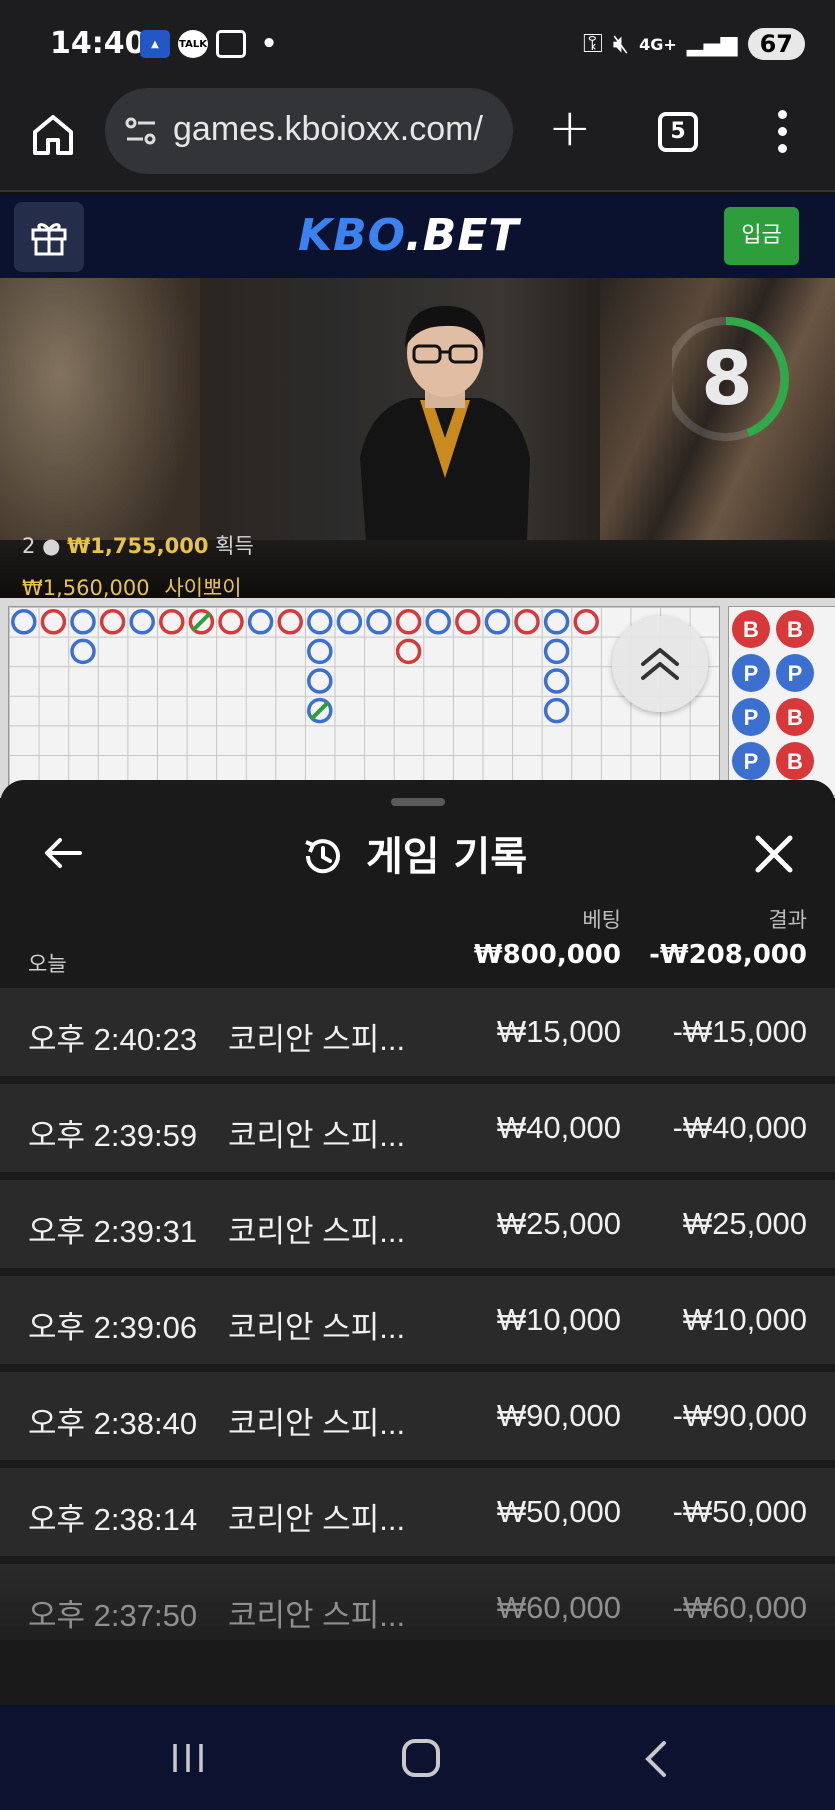 The width and height of the screenshot is (835, 1810). I want to click on sheet-title: 게임 기록, so click(447, 857).